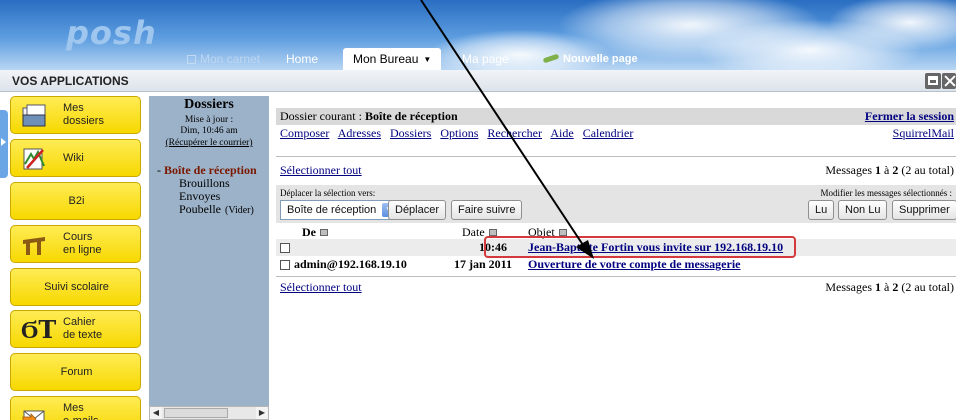 Image resolution: width=956 pixels, height=420 pixels. I want to click on logout-link: Fermer la session, so click(909, 116).